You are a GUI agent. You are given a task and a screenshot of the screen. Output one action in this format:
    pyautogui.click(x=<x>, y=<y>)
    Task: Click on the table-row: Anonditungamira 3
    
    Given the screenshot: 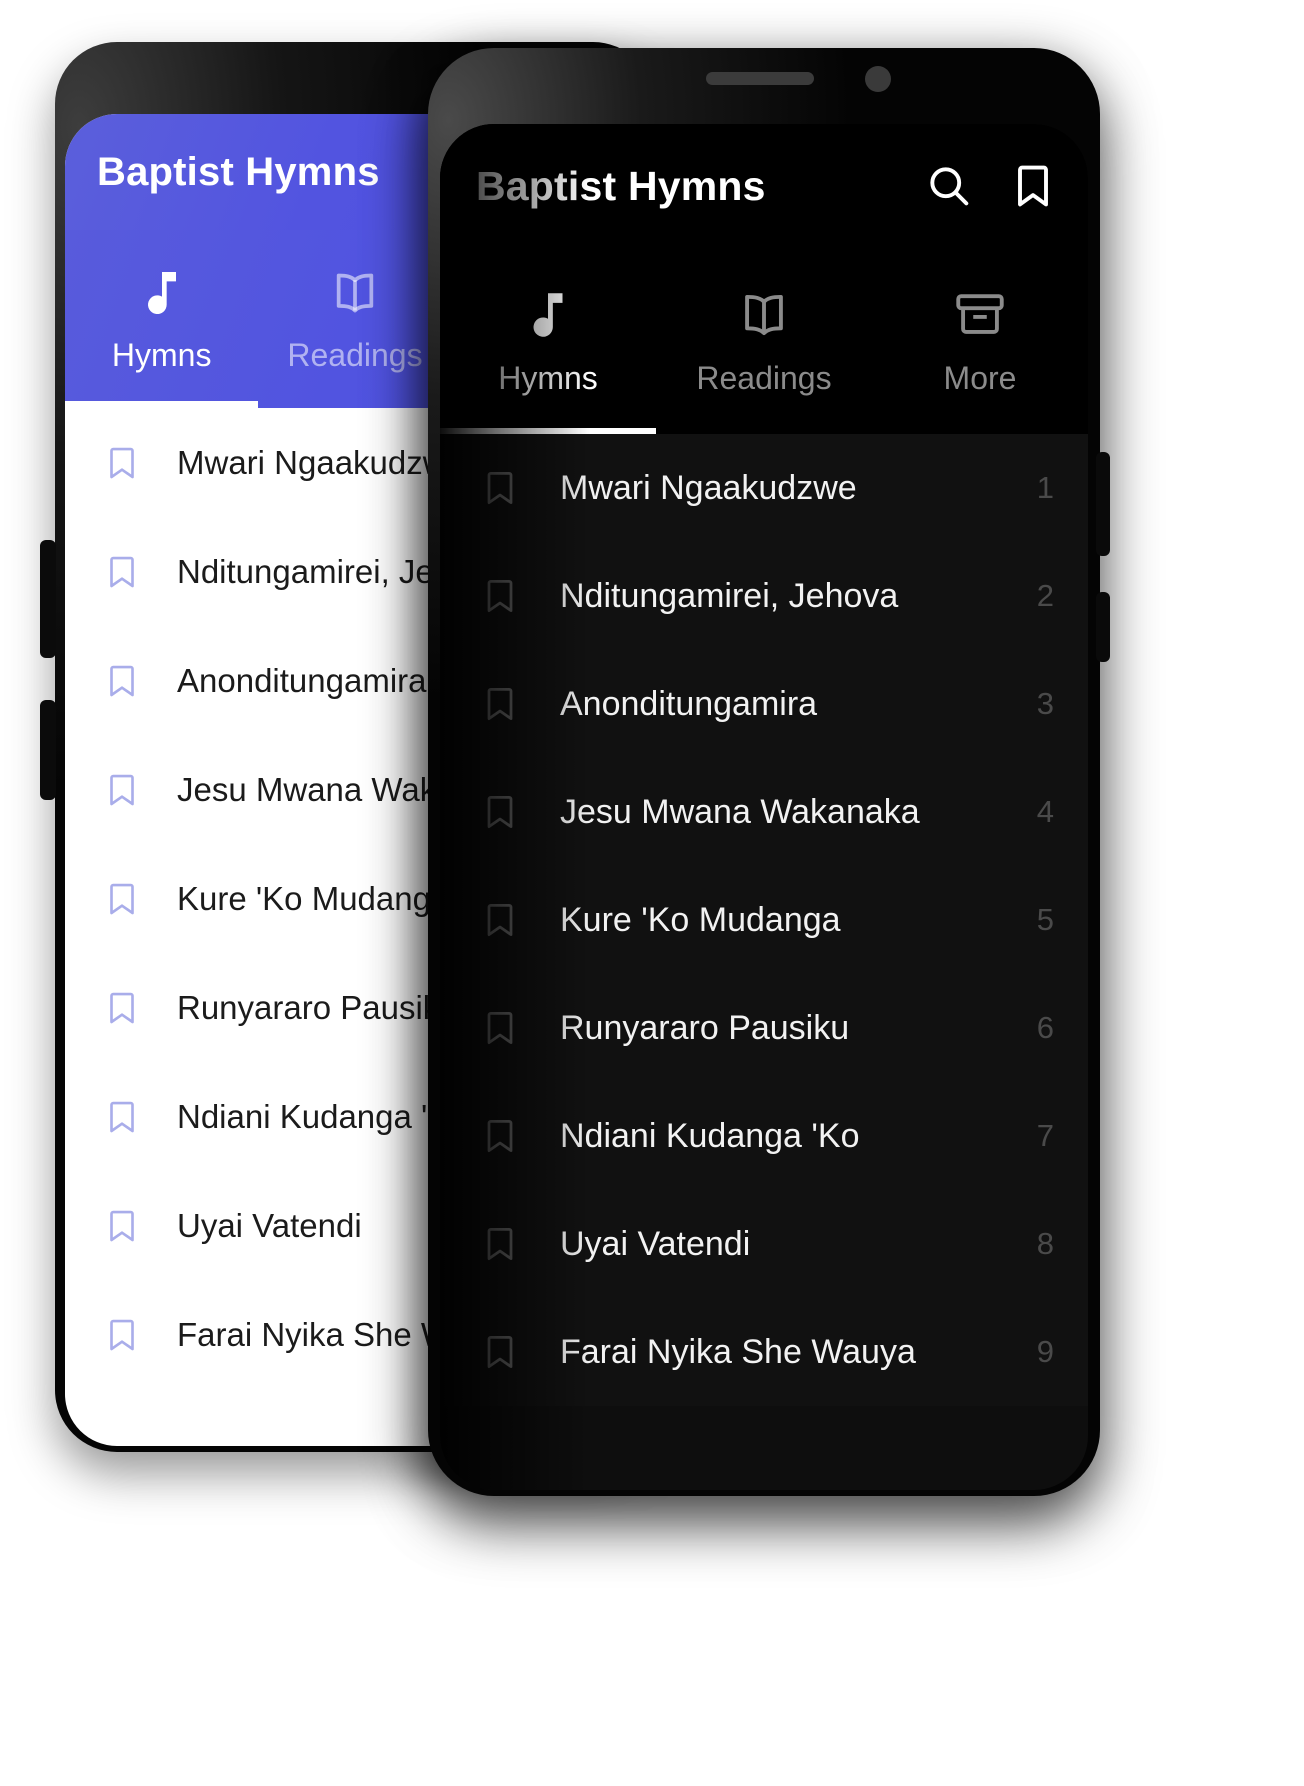 What is the action you would take?
    pyautogui.click(x=764, y=704)
    